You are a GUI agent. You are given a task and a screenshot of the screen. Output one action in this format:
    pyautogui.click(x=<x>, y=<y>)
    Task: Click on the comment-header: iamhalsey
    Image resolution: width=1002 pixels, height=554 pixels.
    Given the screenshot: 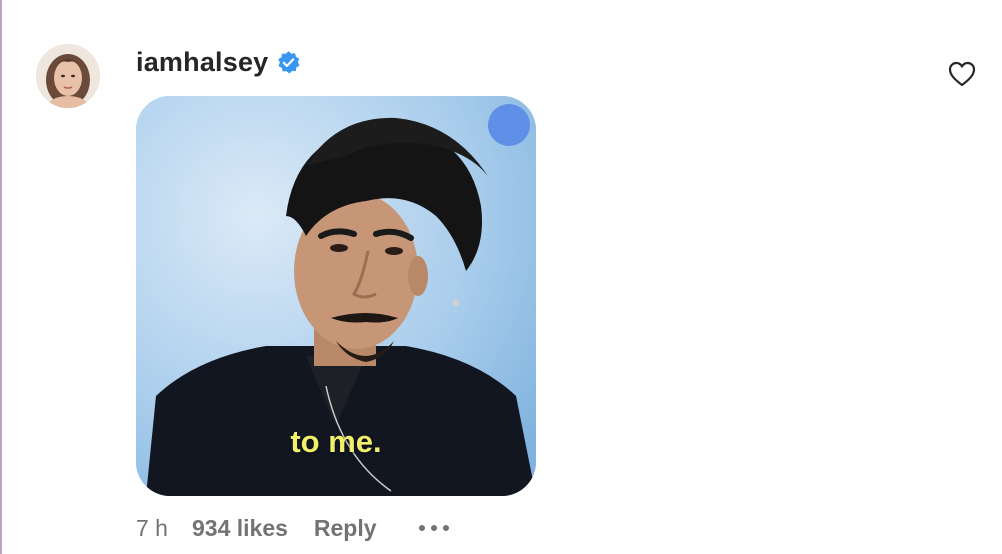 What is the action you would take?
    pyautogui.click(x=218, y=62)
    